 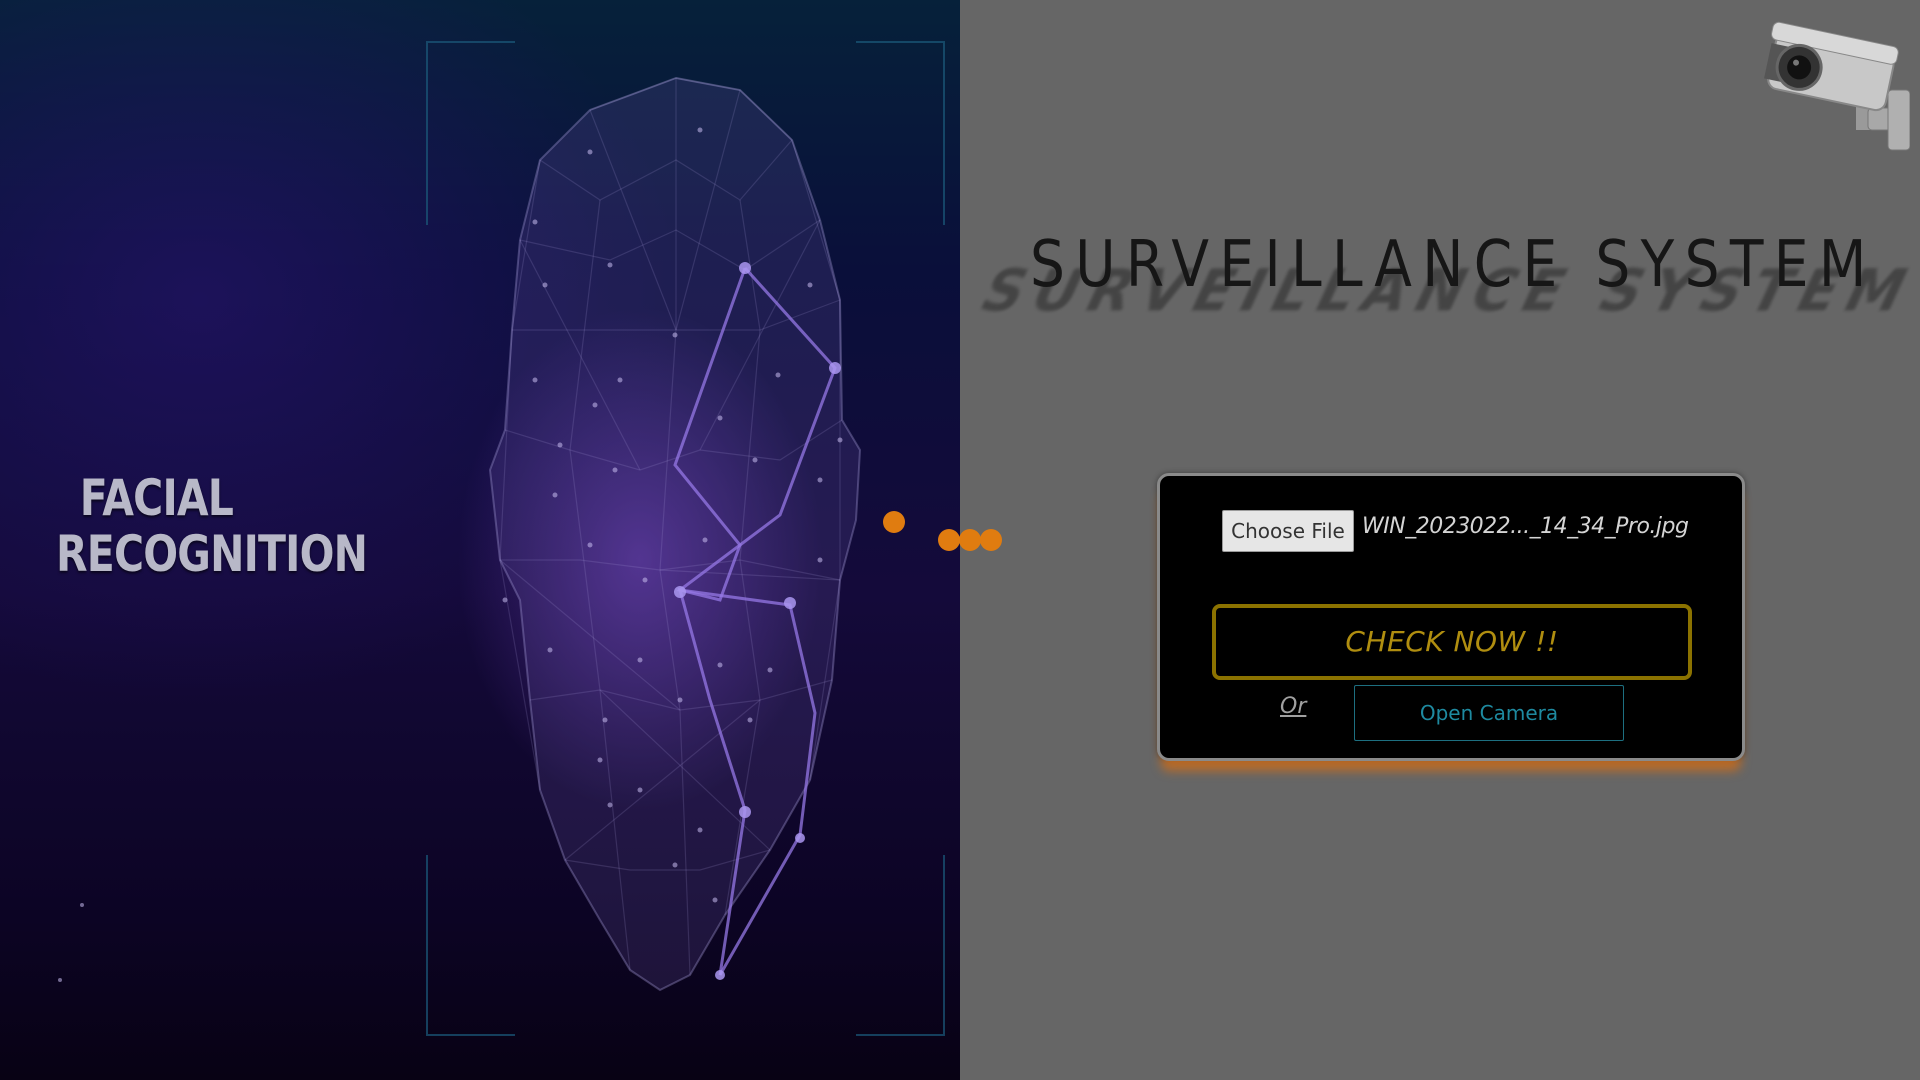 I want to click on page-title: SURVEILLANCE SYSTEM, so click(x=1453, y=265).